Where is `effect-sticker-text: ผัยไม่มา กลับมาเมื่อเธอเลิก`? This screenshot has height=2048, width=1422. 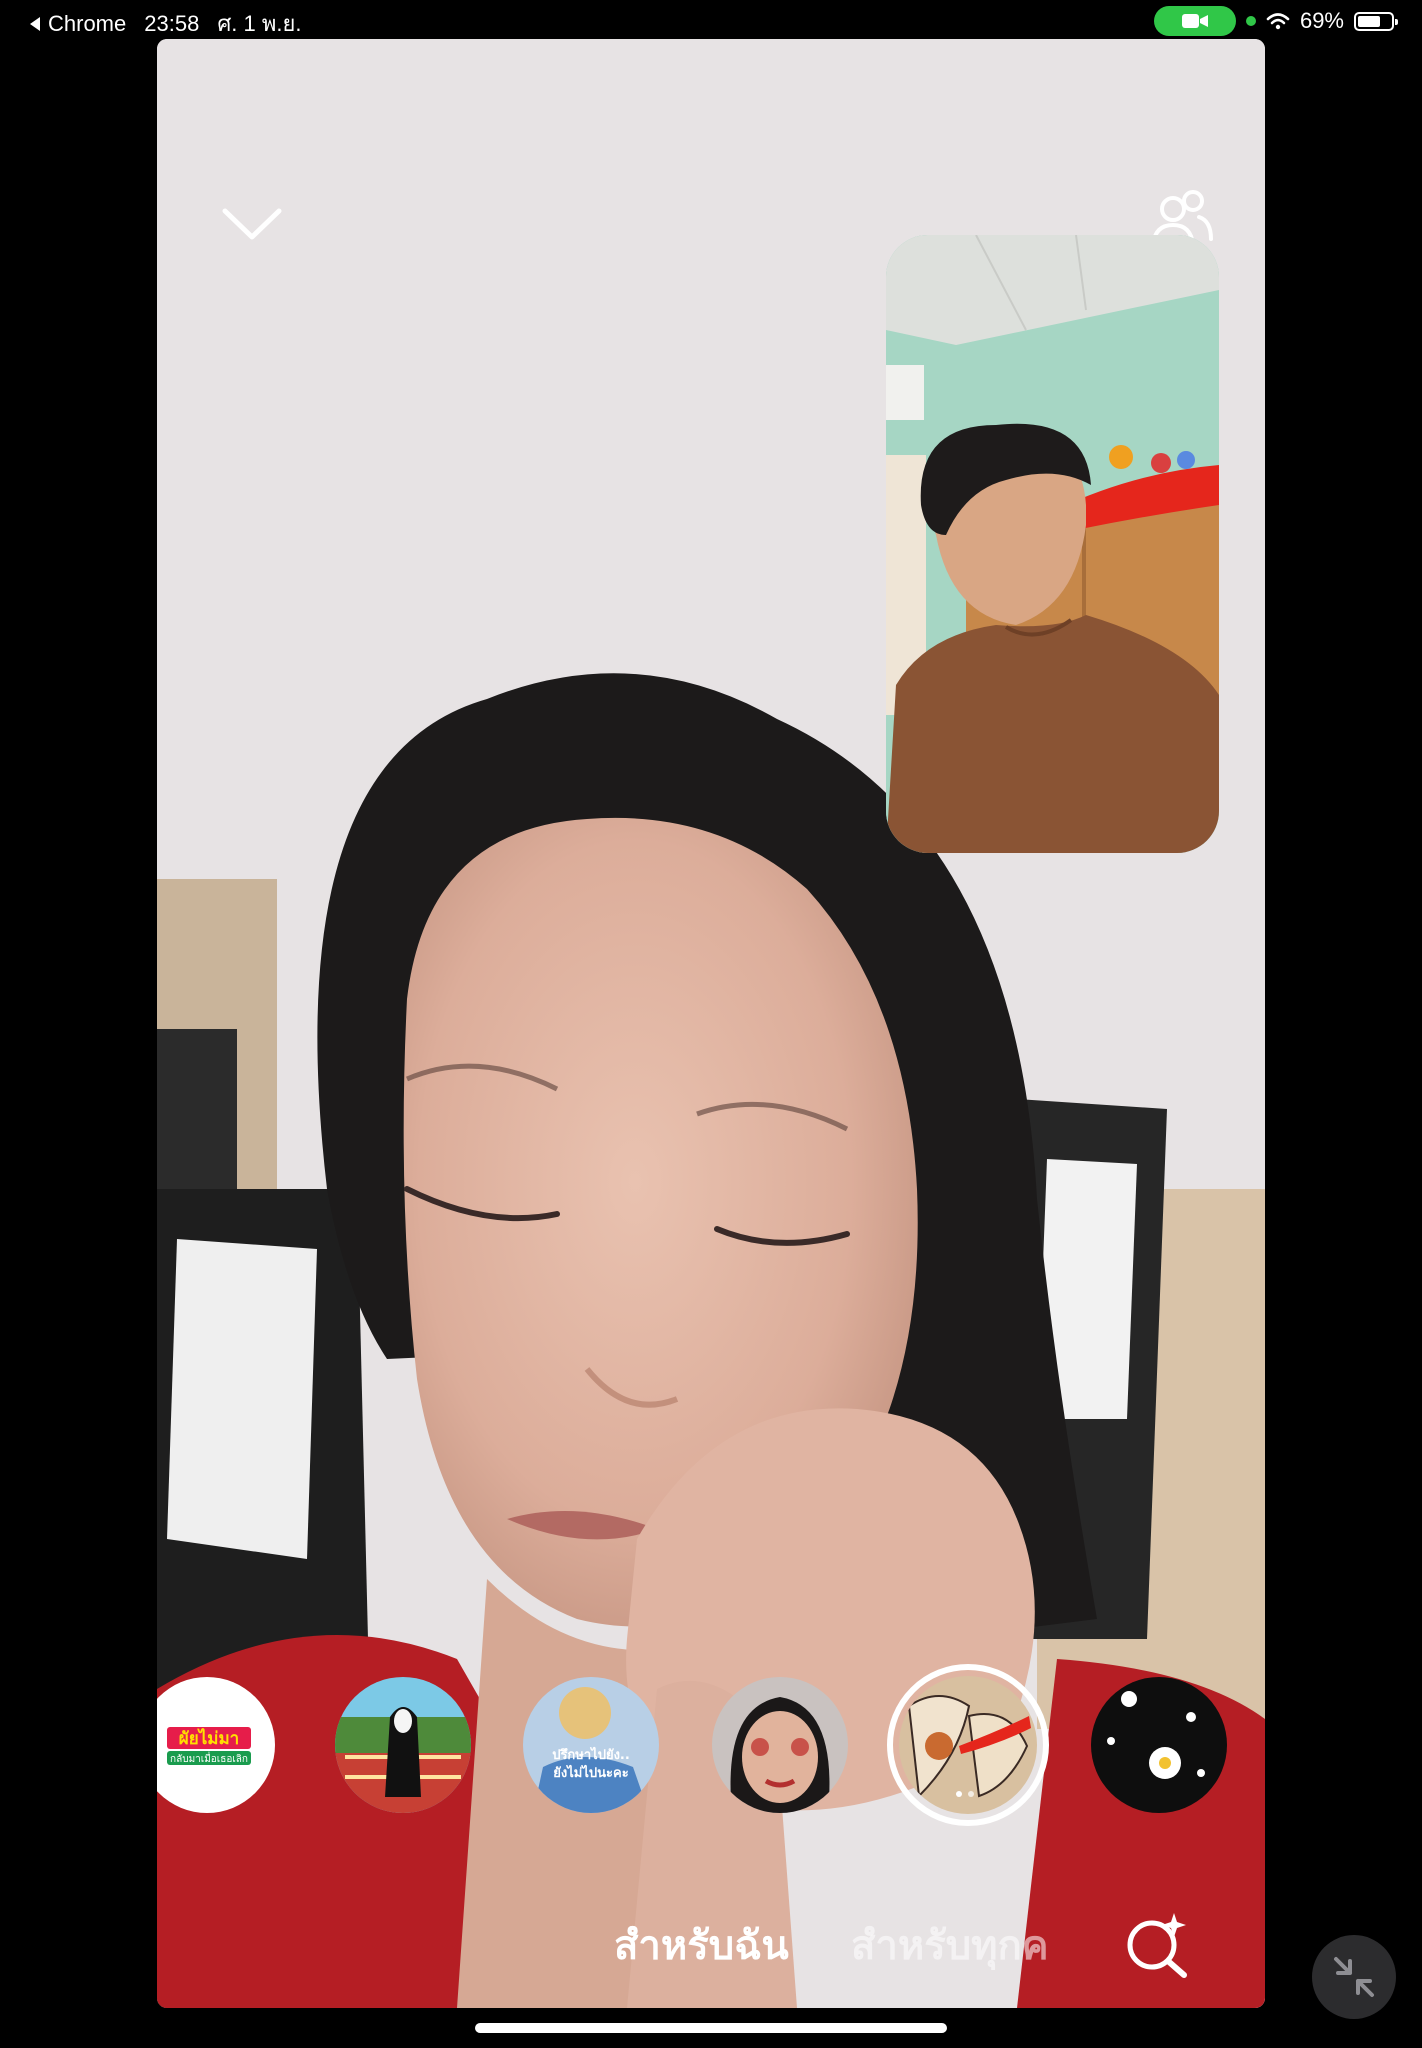
effect-sticker-text: ผัยไม่มา กลับมาเมื่อเธอเลิก is located at coordinates (216, 1745).